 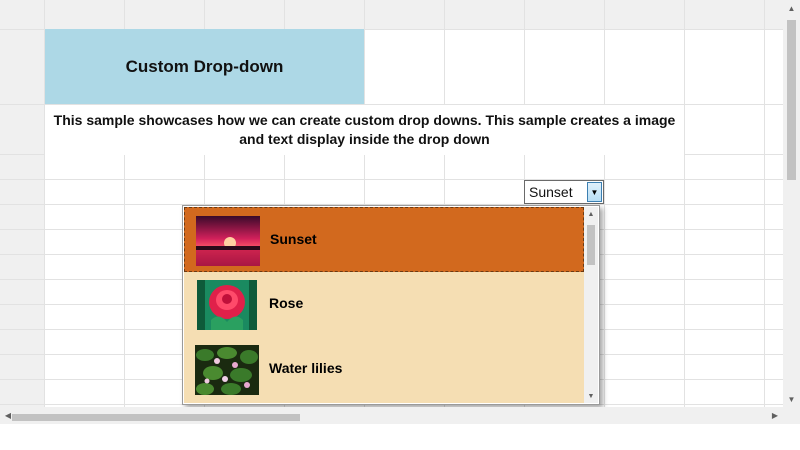 What do you see at coordinates (228, 241) in the screenshot?
I see `sunset-image` at bounding box center [228, 241].